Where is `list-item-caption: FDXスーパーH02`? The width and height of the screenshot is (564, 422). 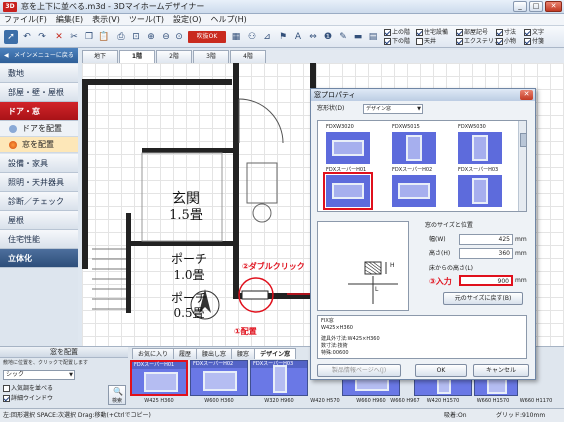
list-item-caption: FDXスーパーH02 is located at coordinates (412, 170).